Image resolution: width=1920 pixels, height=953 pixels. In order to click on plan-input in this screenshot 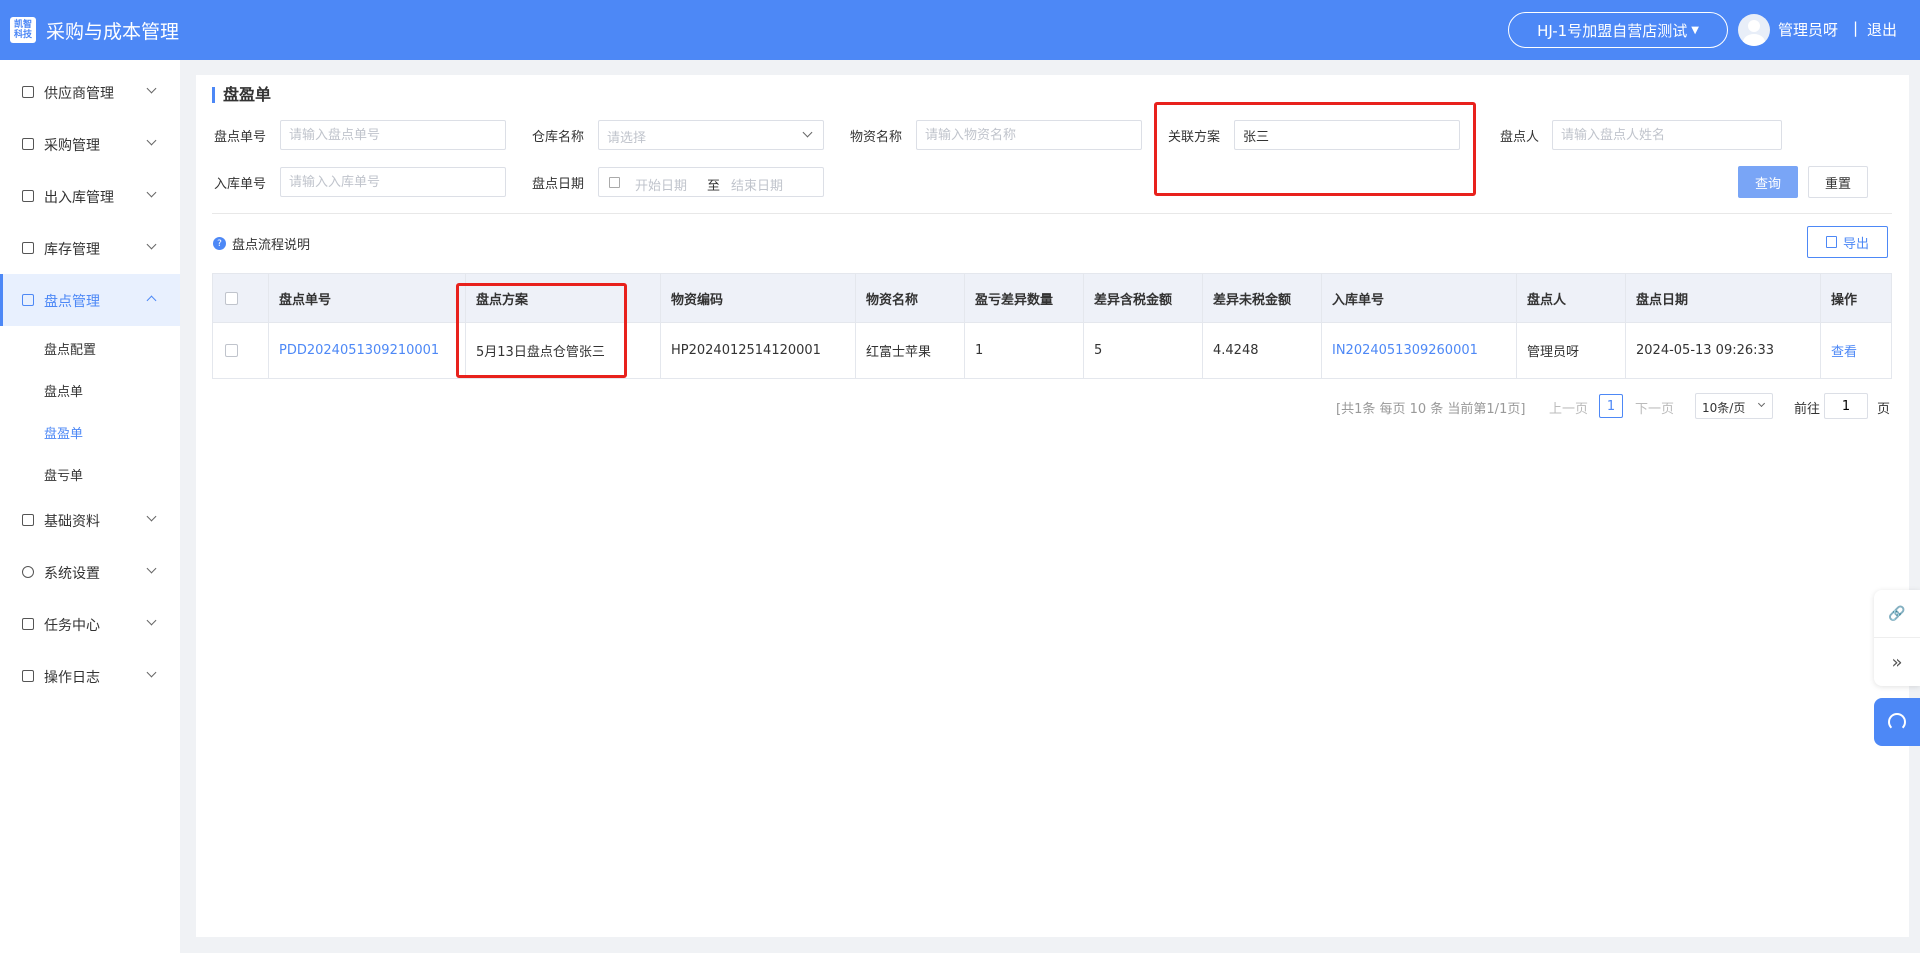, I will do `click(1347, 135)`.